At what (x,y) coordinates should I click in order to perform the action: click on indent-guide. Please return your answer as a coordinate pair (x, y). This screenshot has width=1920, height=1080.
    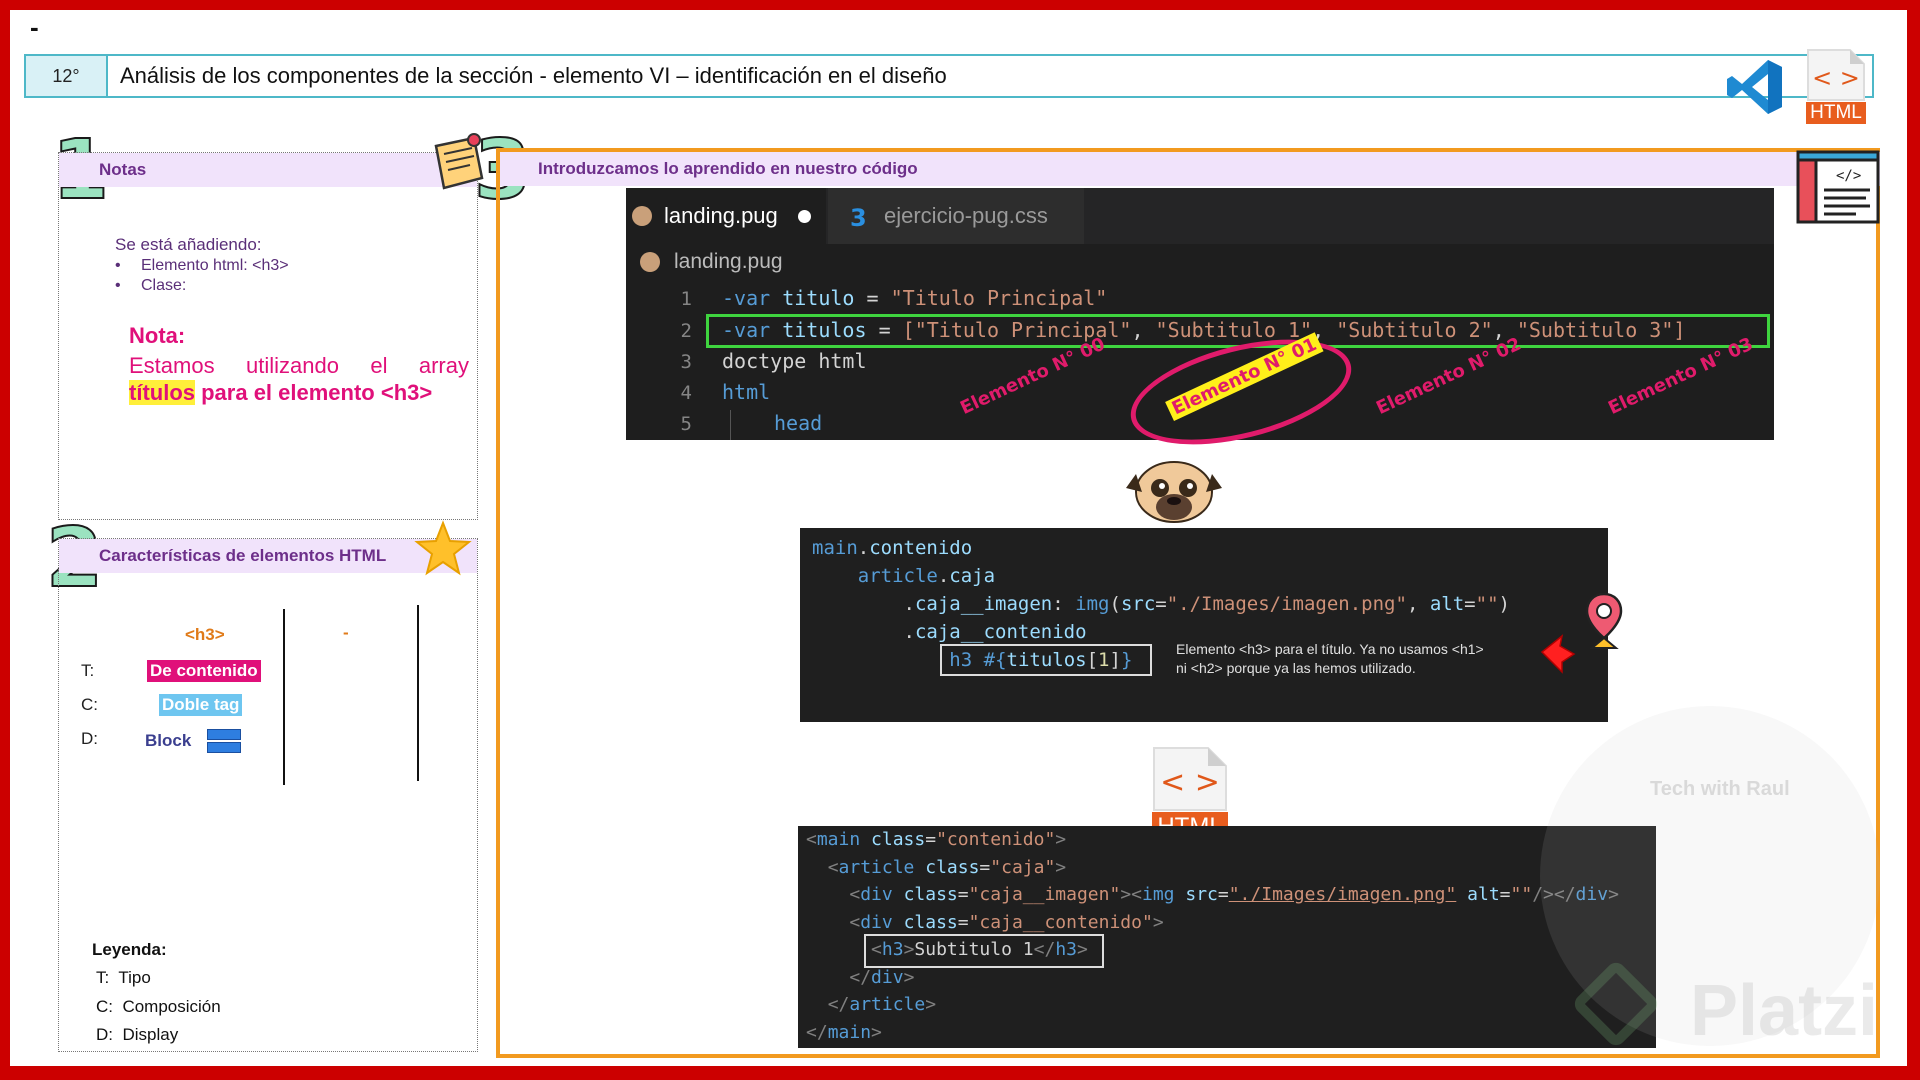
    Looking at the image, I should click on (730, 425).